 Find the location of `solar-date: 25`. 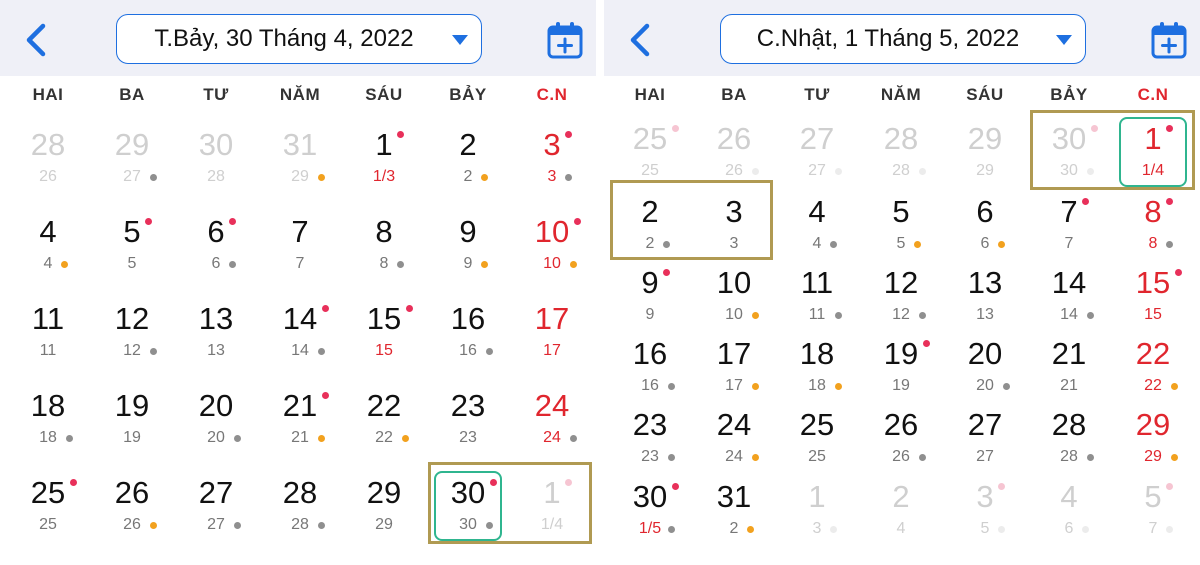

solar-date: 25 is located at coordinates (650, 138).